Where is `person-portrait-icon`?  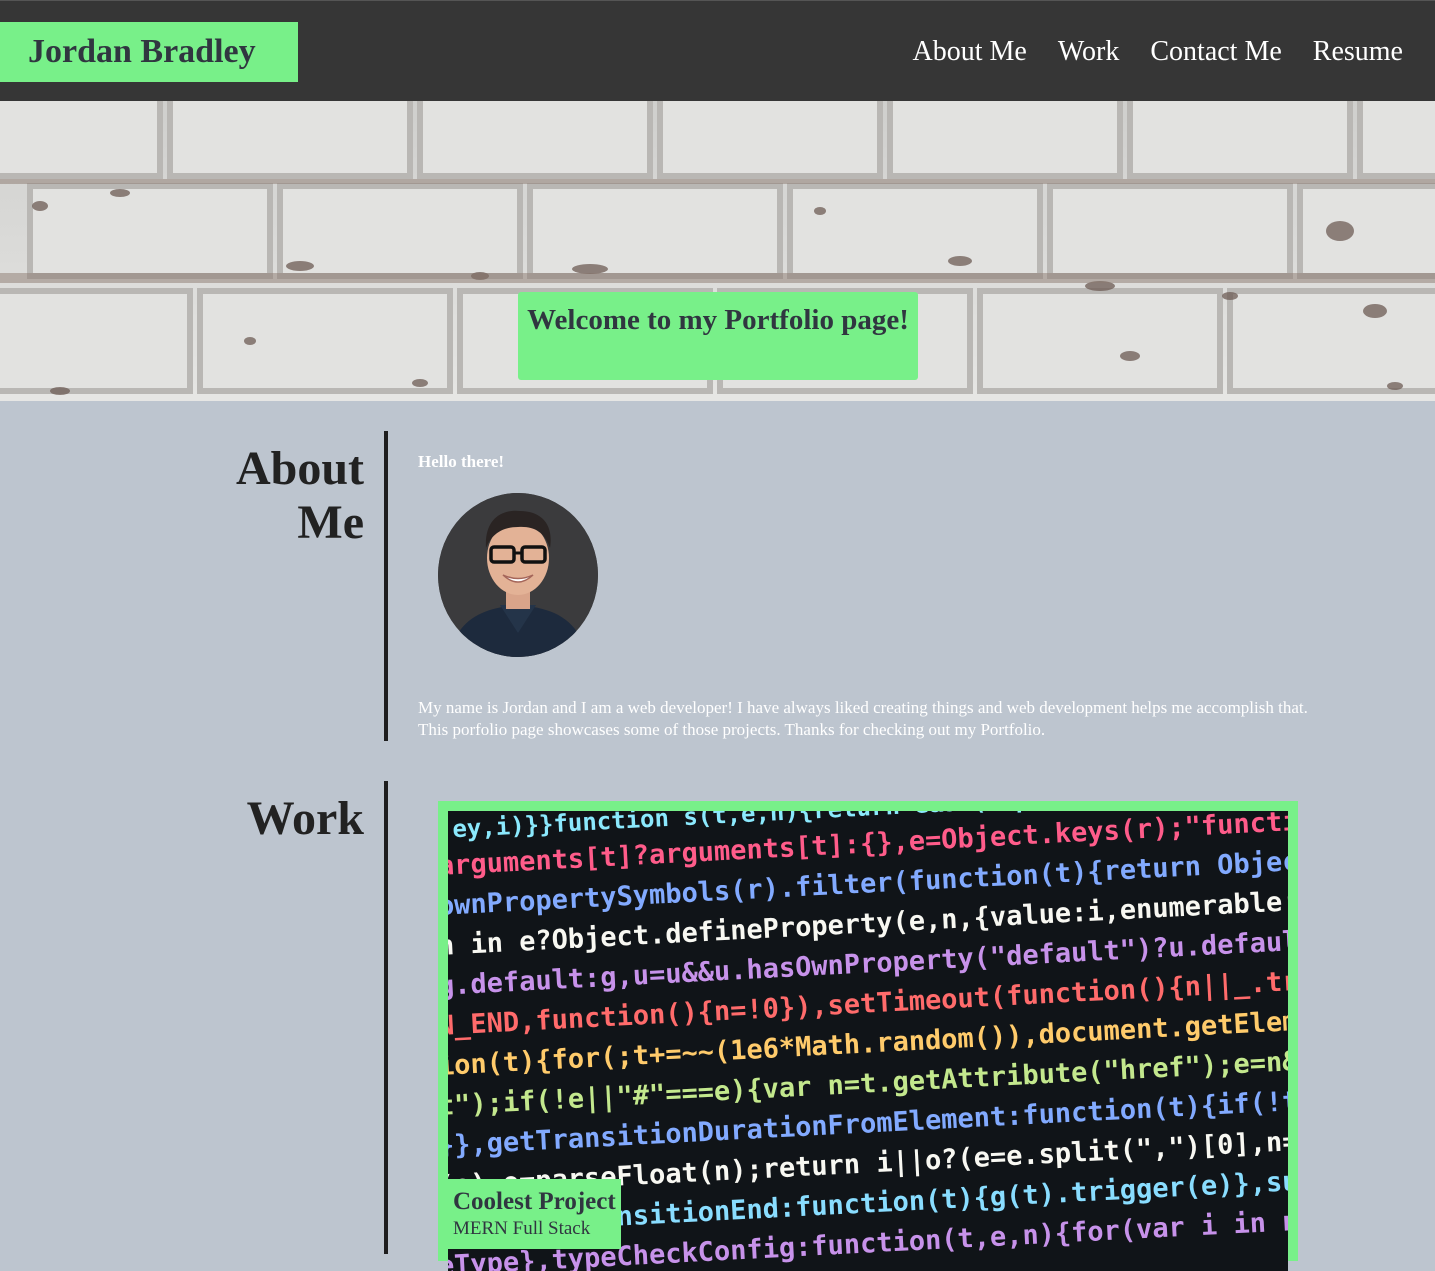
person-portrait-icon is located at coordinates (518, 575).